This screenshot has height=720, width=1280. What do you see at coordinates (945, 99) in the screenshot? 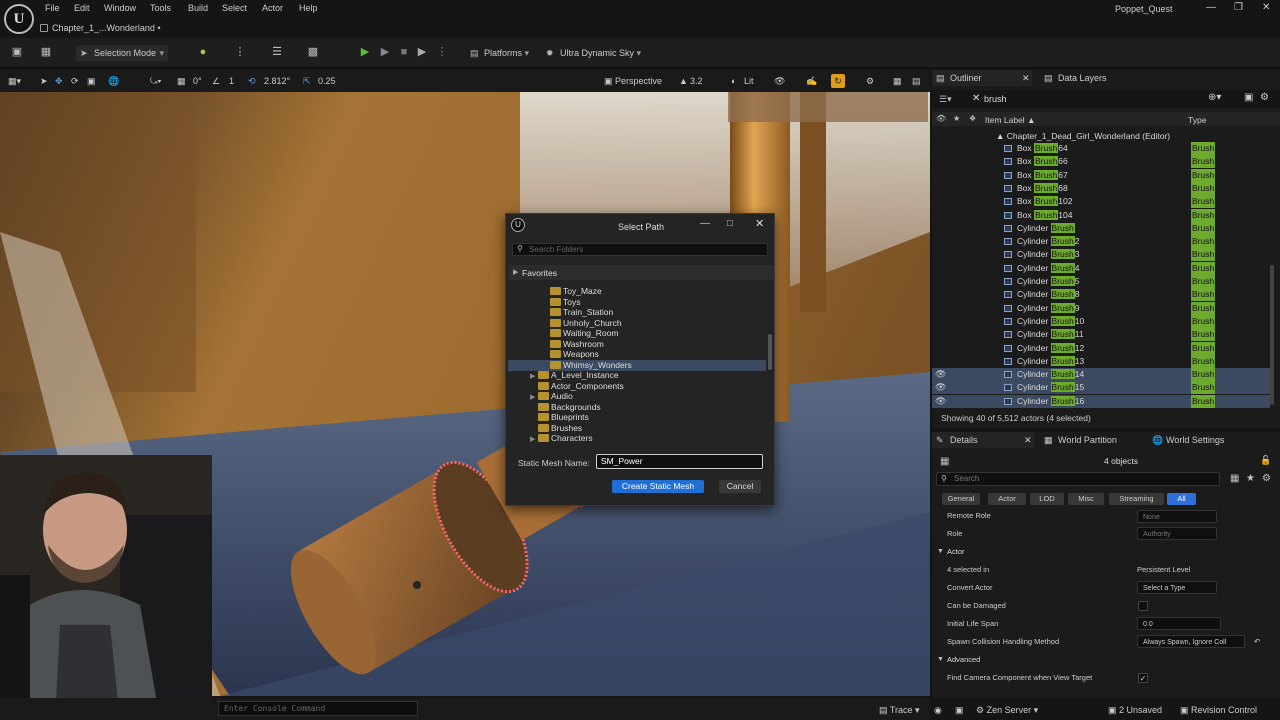
I see `filter-icon: ☰▾` at bounding box center [945, 99].